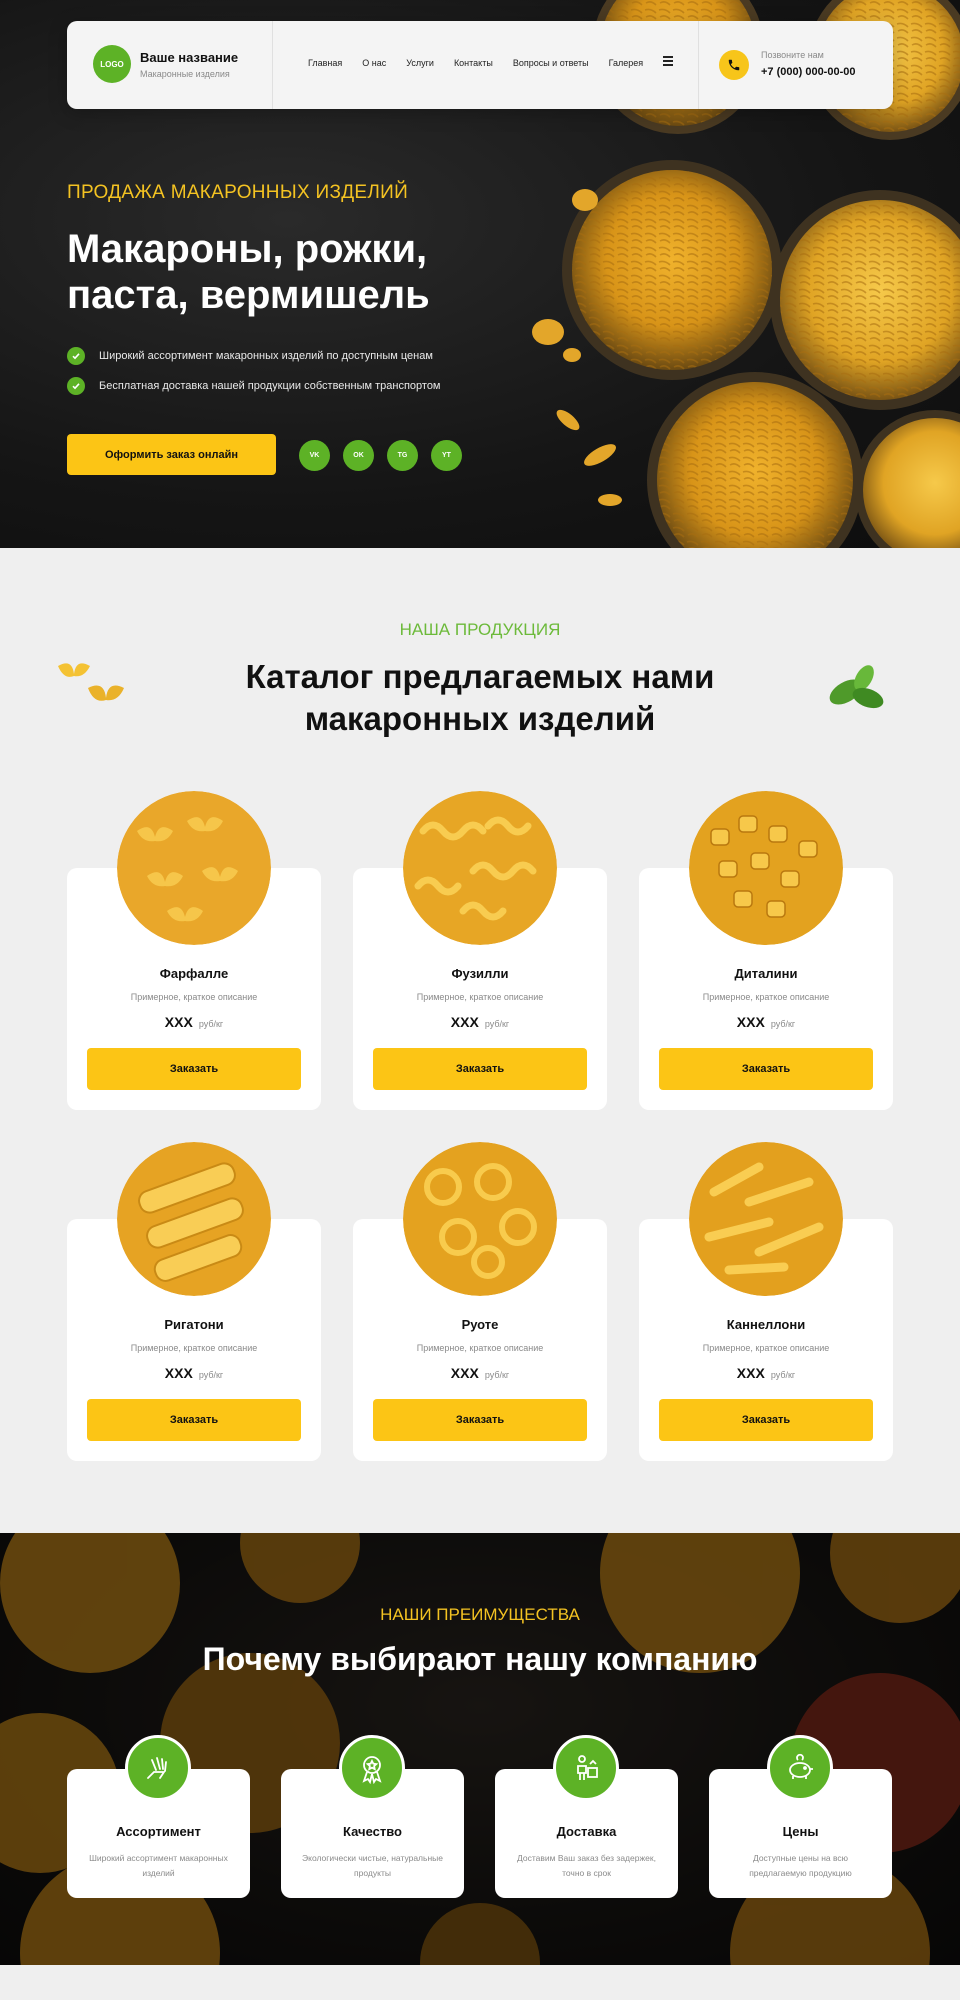  I want to click on catalog-title-line1: Каталог предлагаемых нами, so click(480, 676).